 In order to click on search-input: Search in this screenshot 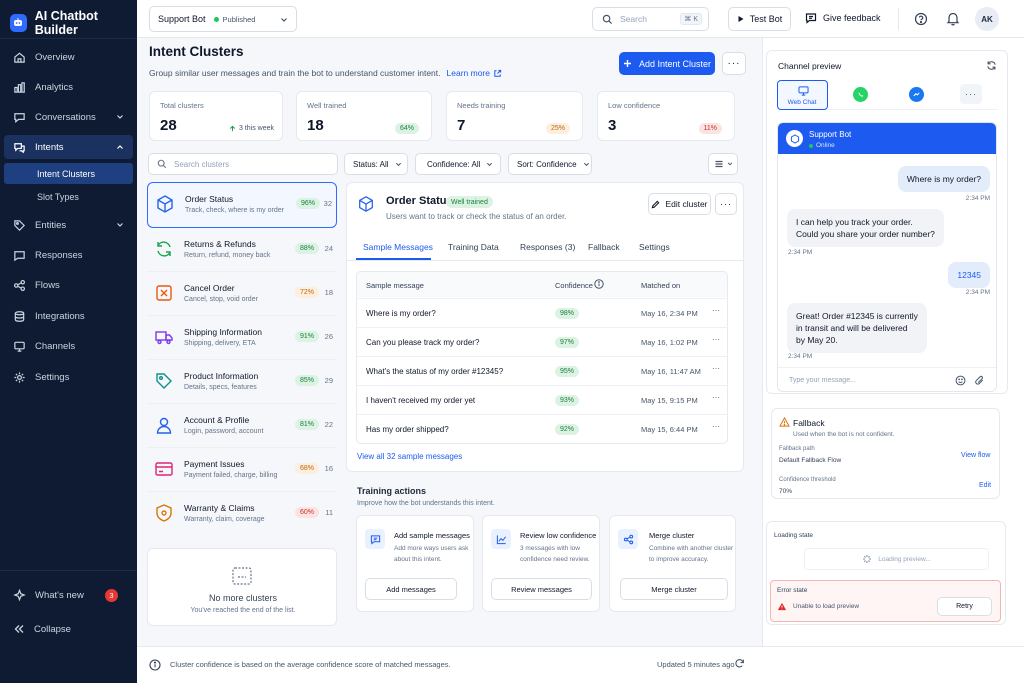, I will do `click(633, 19)`.